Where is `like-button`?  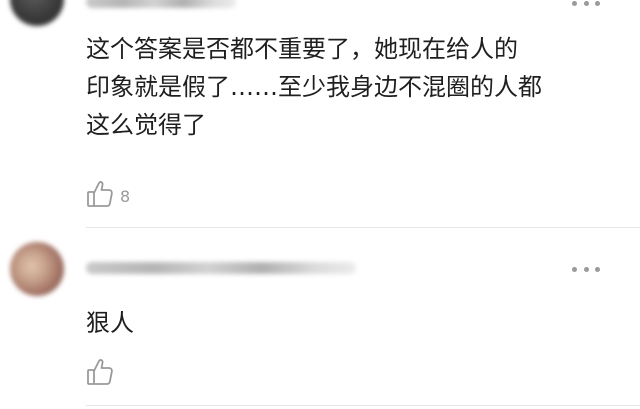
like-button is located at coordinates (103, 372).